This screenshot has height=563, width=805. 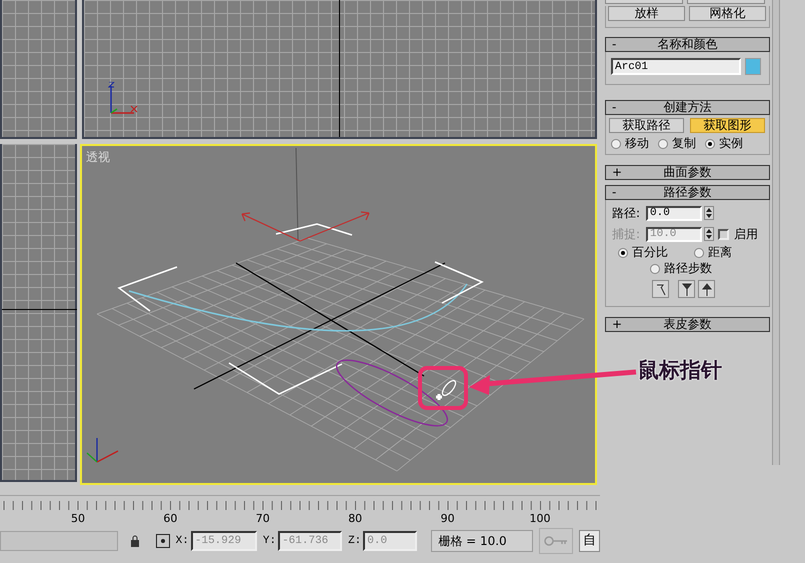 I want to click on grid-size-readout: 栅格 = 10.0, so click(x=482, y=541).